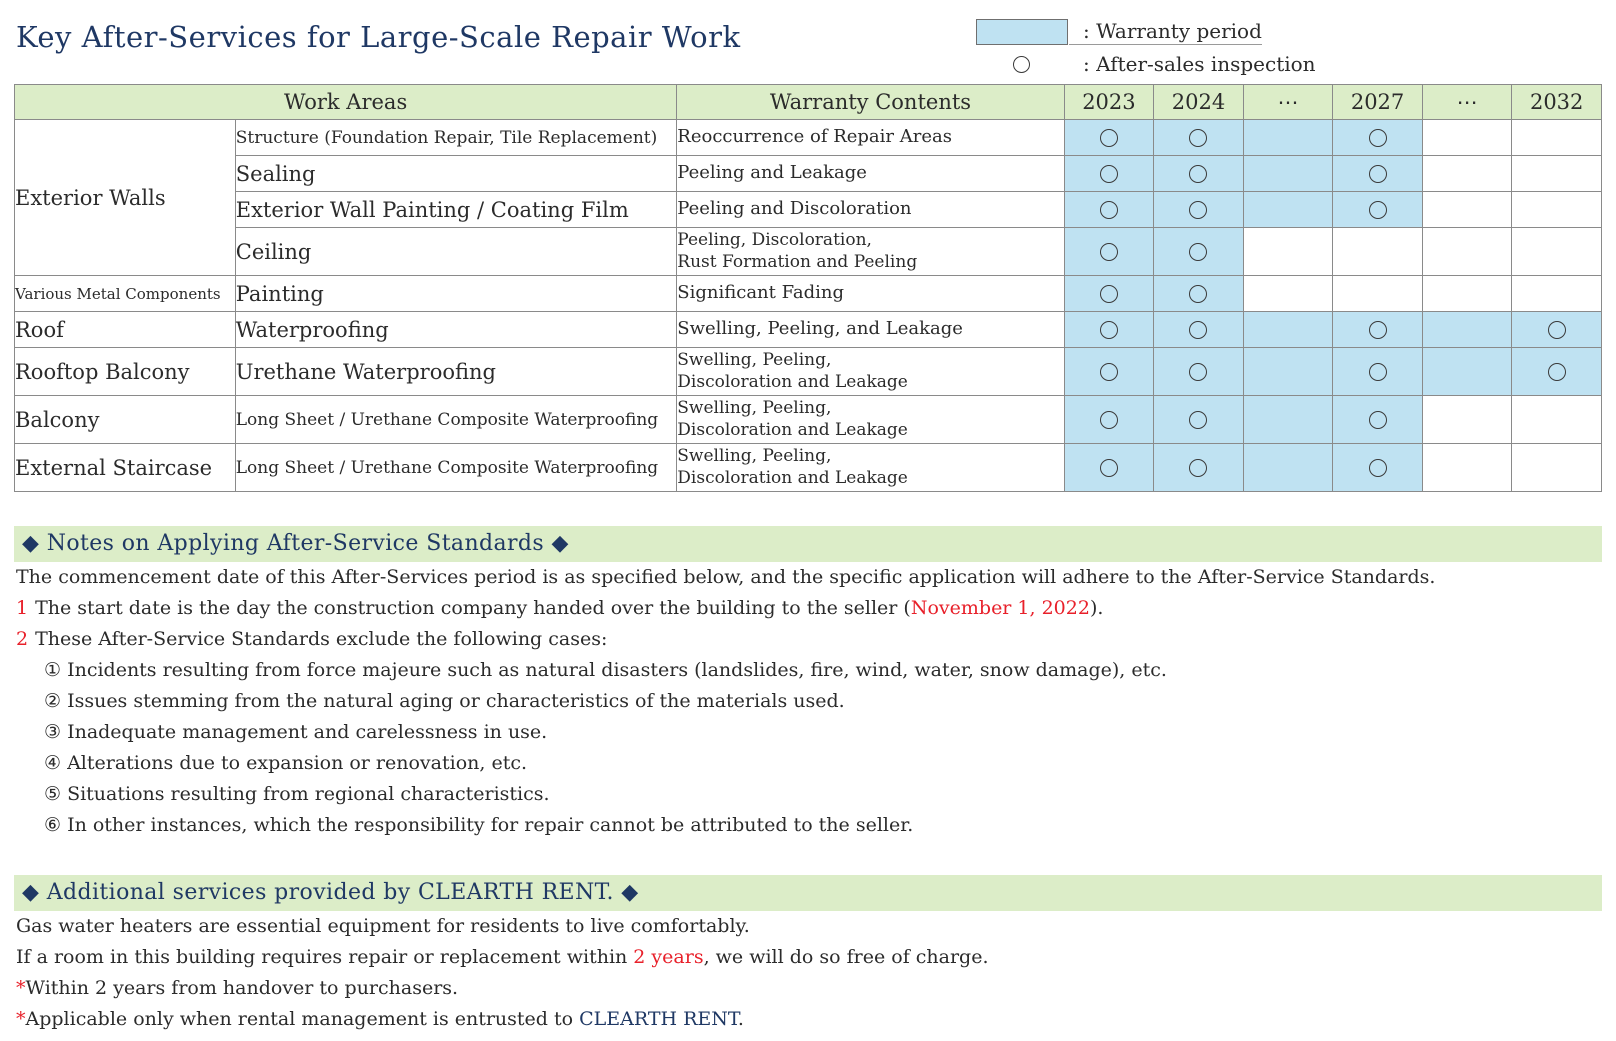  Describe the element at coordinates (808, 509) in the screenshot. I see `spacer-notes` at that location.